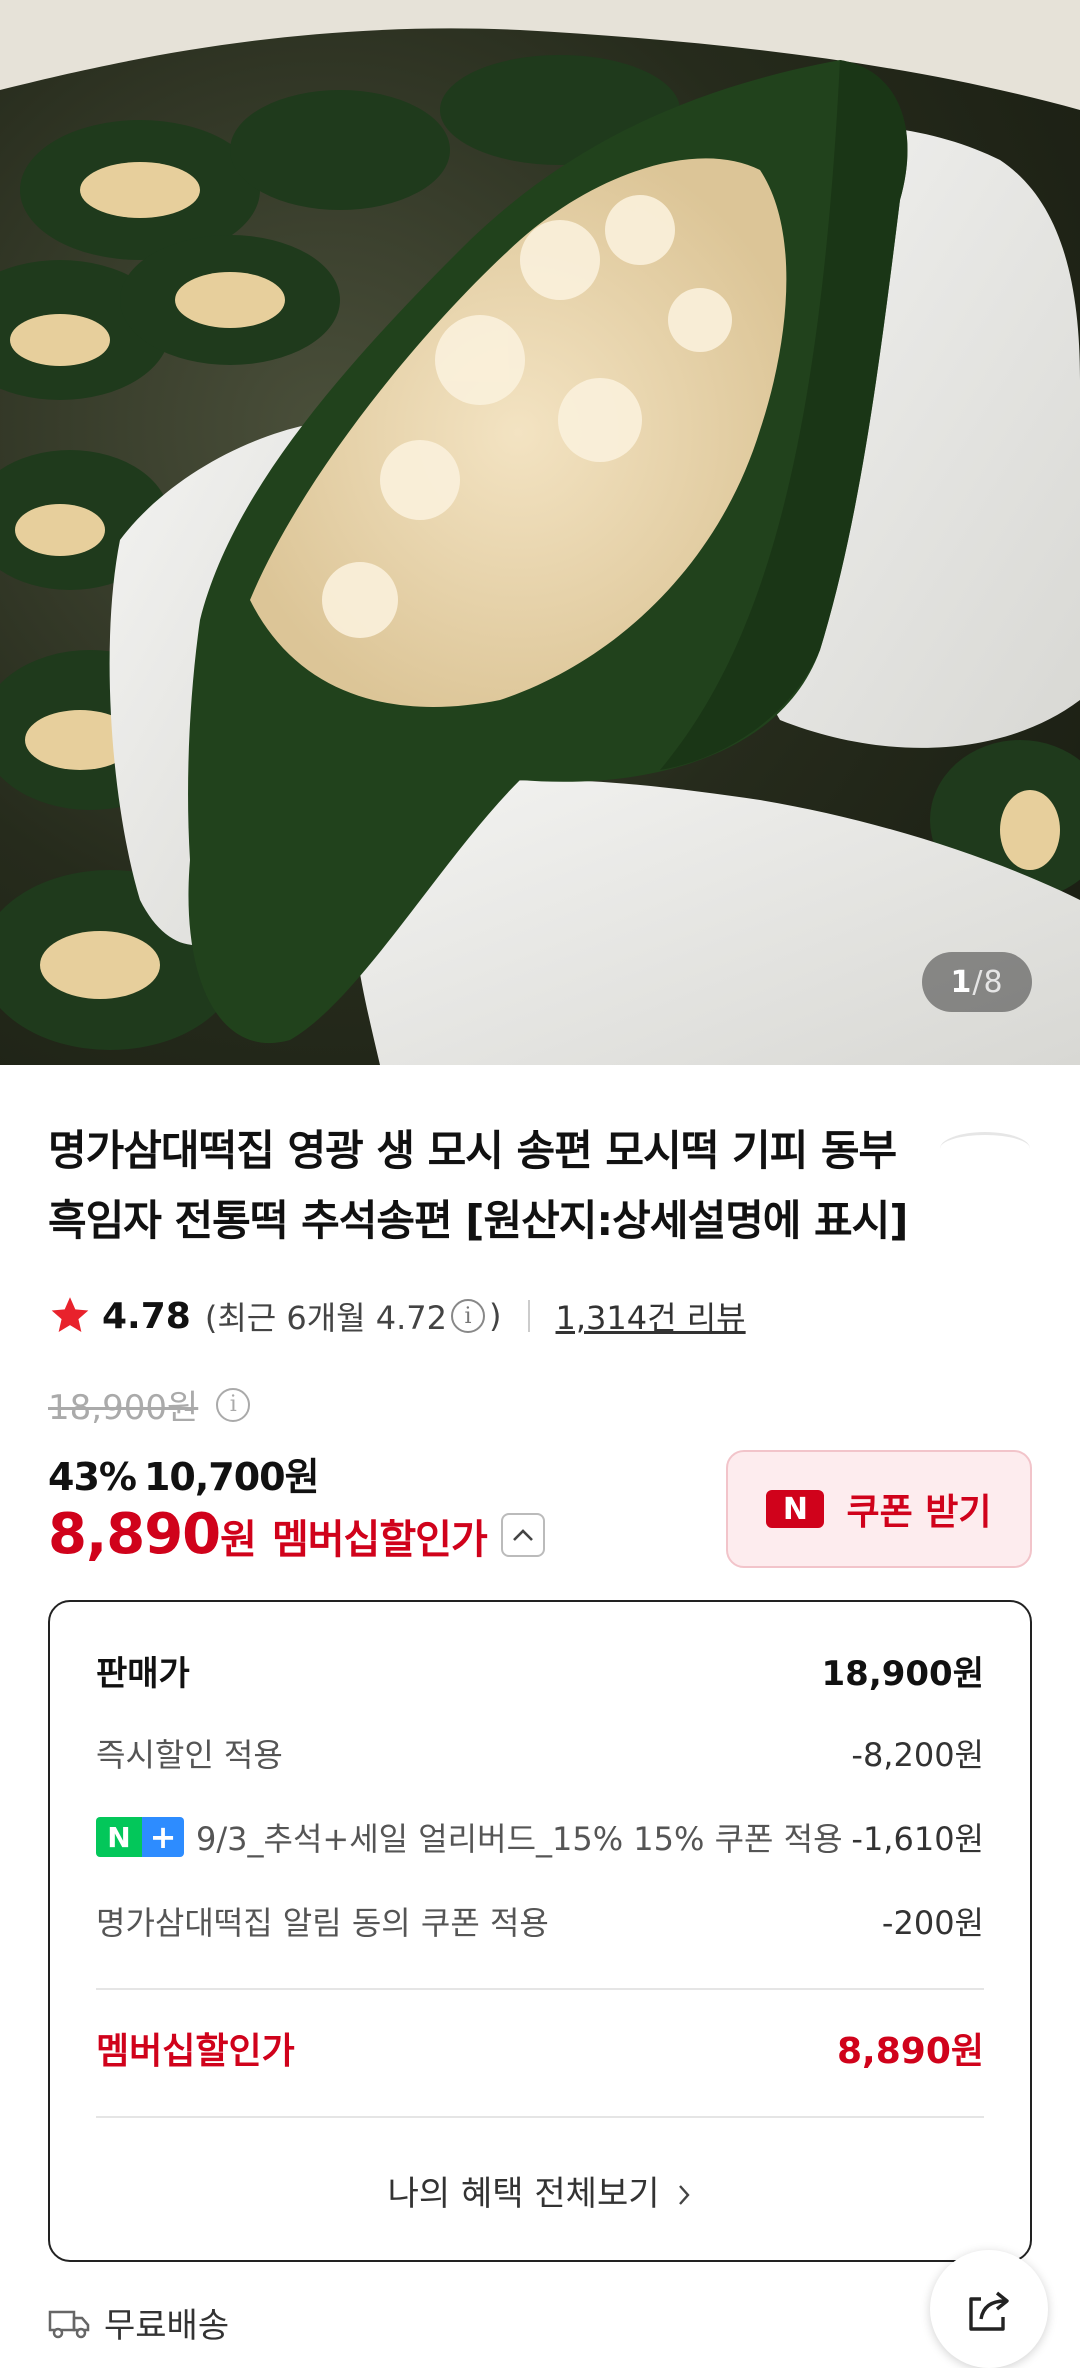 The width and height of the screenshot is (1080, 2368). Describe the element at coordinates (146, 1316) in the screenshot. I see `rating-score: 4.78` at that location.